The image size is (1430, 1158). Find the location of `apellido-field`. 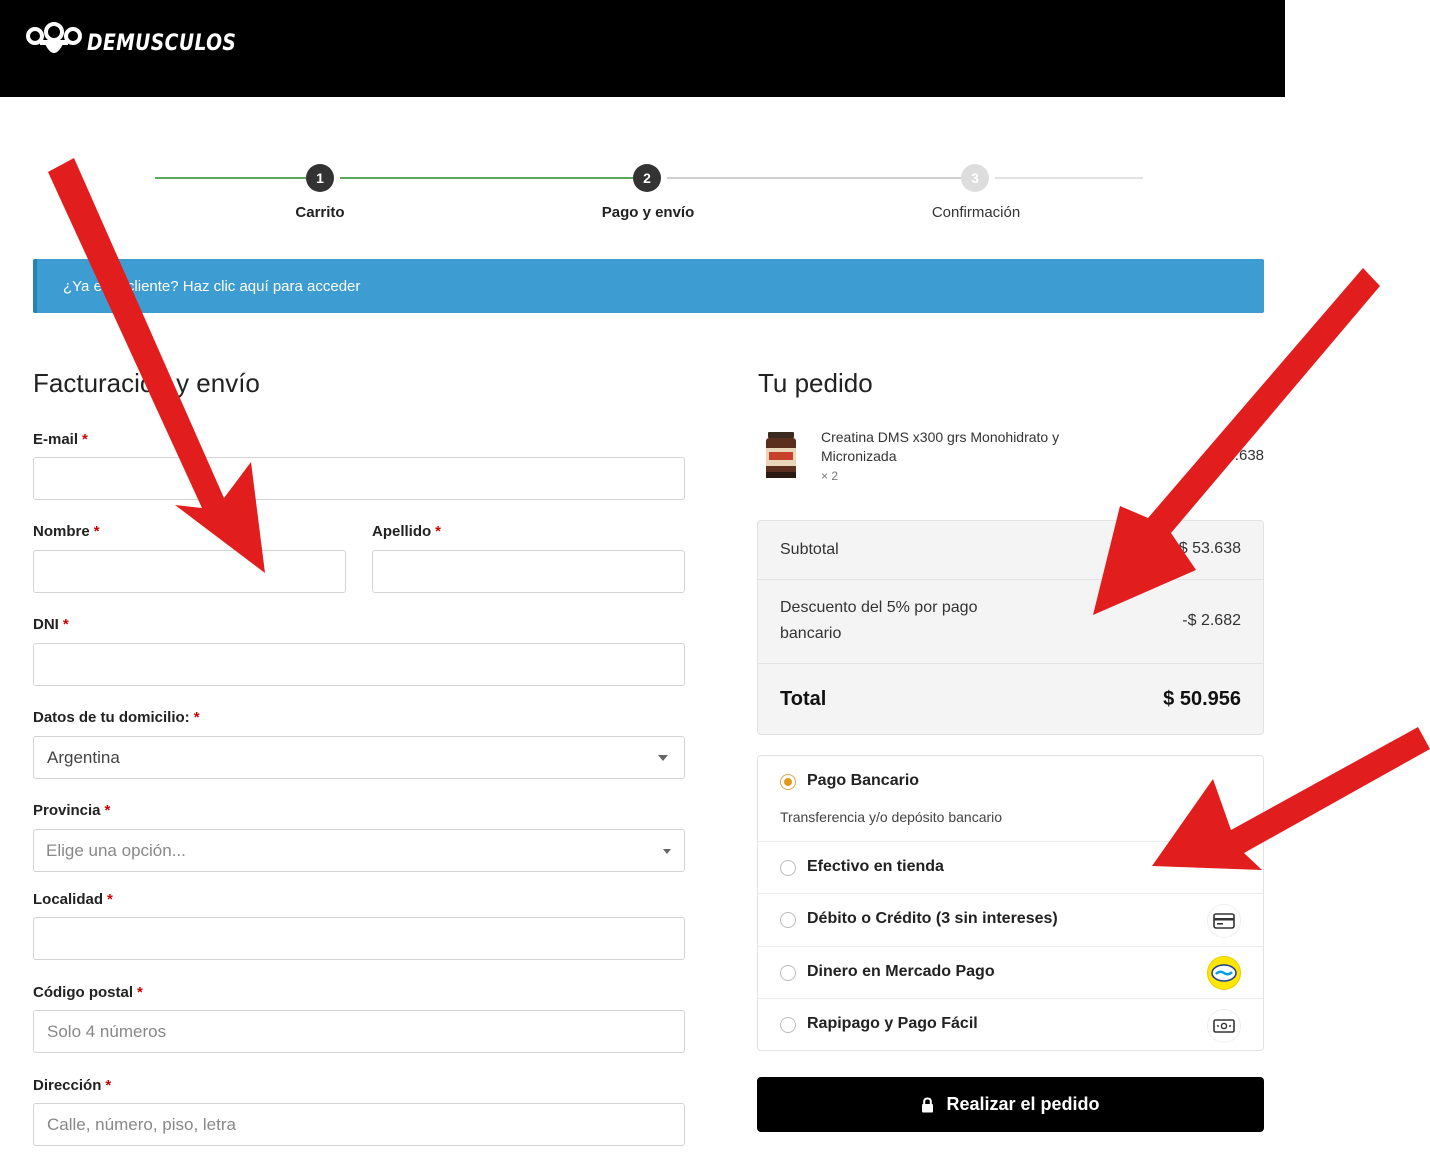

apellido-field is located at coordinates (528, 571).